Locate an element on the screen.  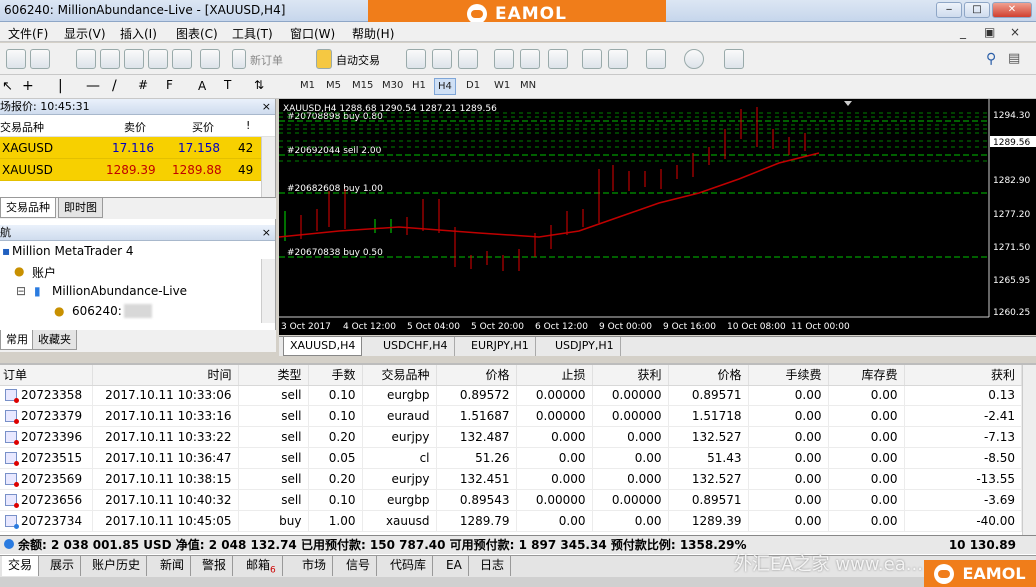
periods-icon is located at coordinates (694, 59).